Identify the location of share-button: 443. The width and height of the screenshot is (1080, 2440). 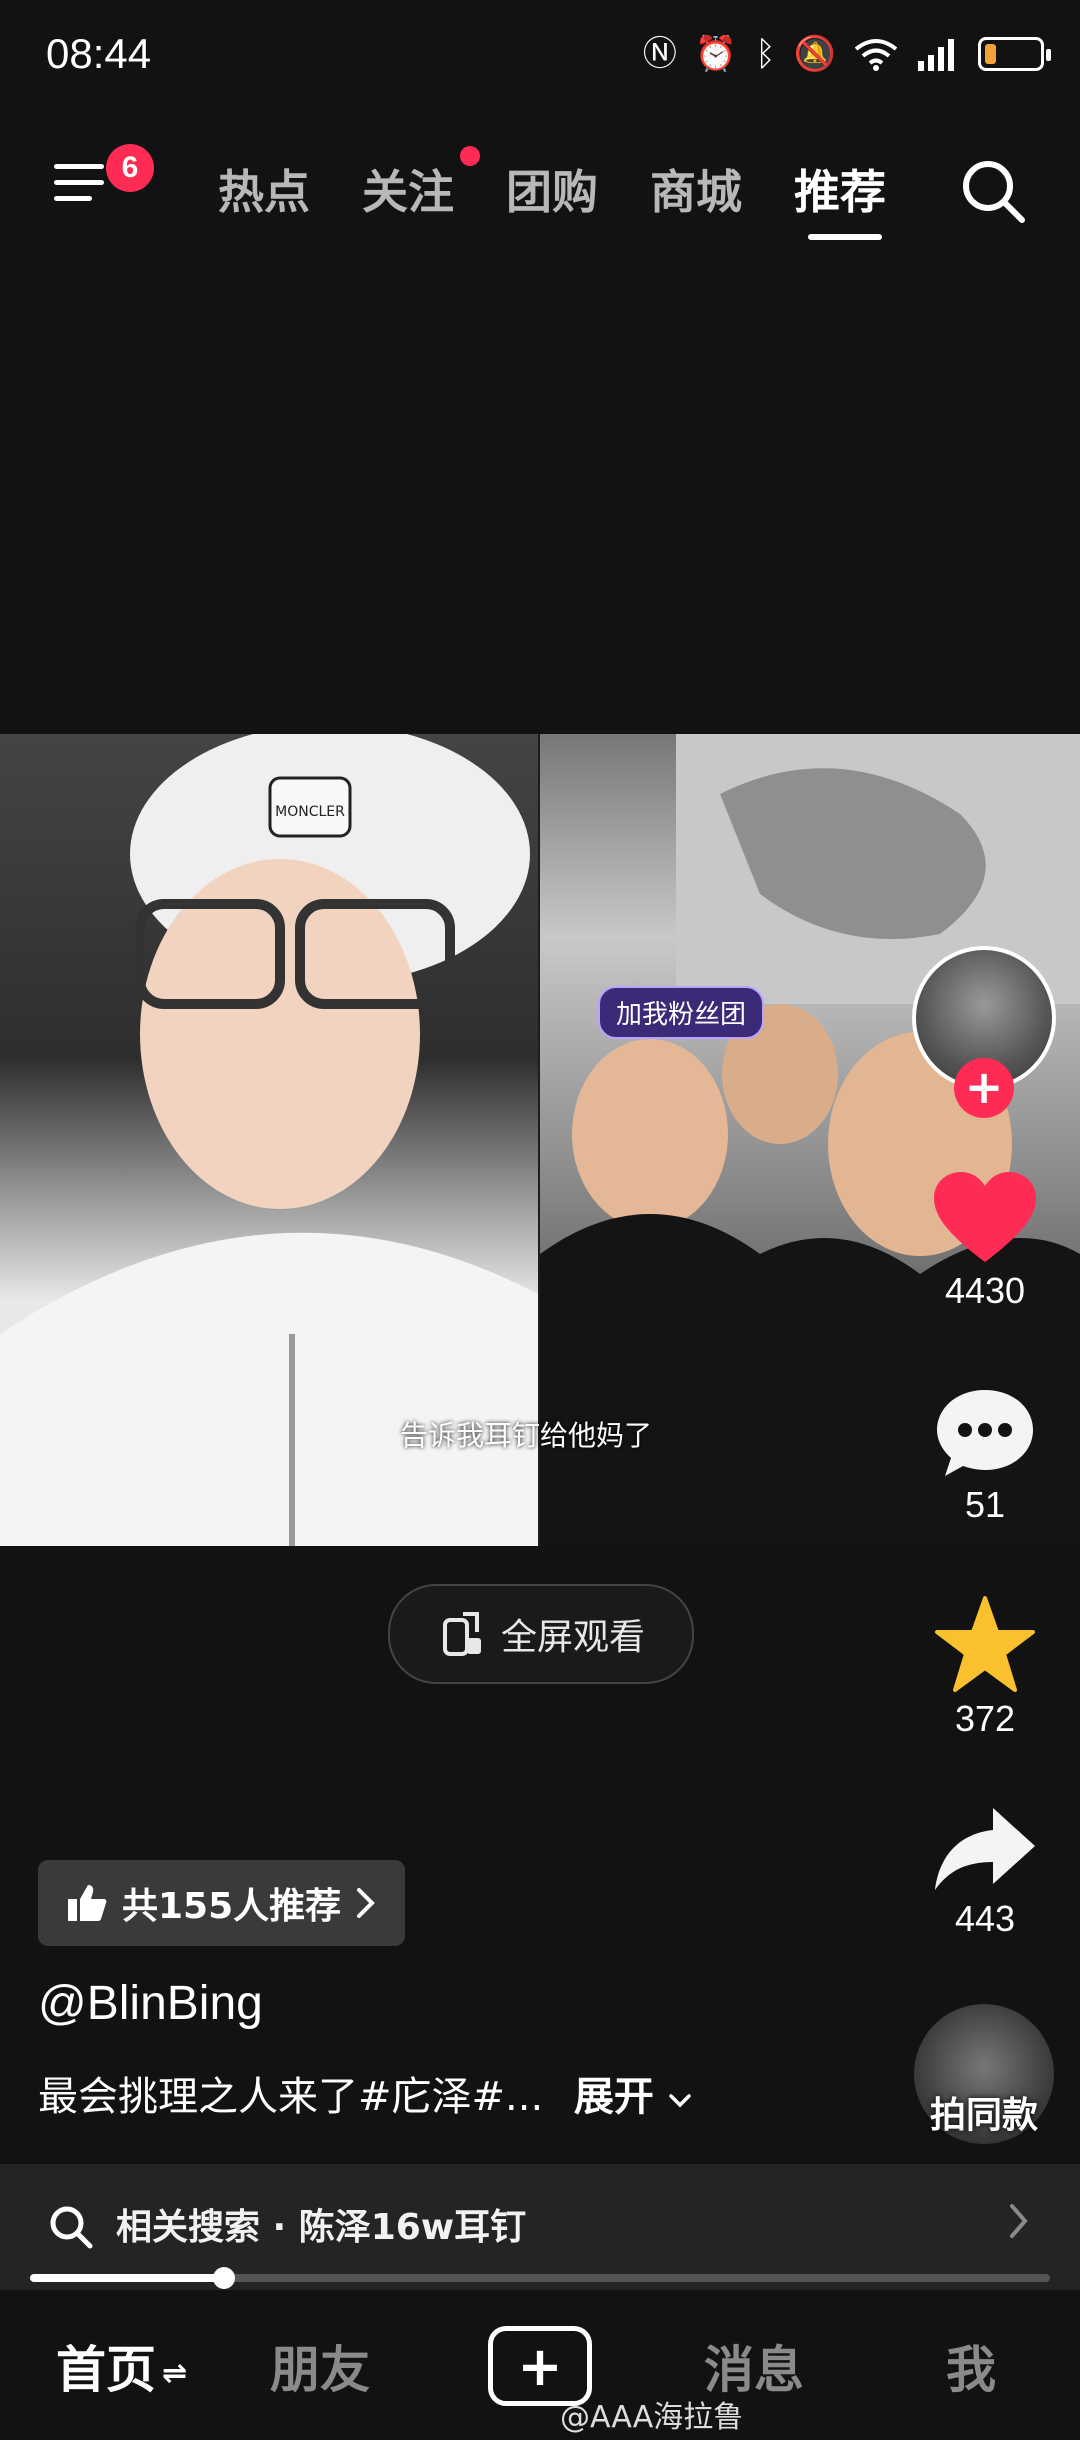
(985, 1871).